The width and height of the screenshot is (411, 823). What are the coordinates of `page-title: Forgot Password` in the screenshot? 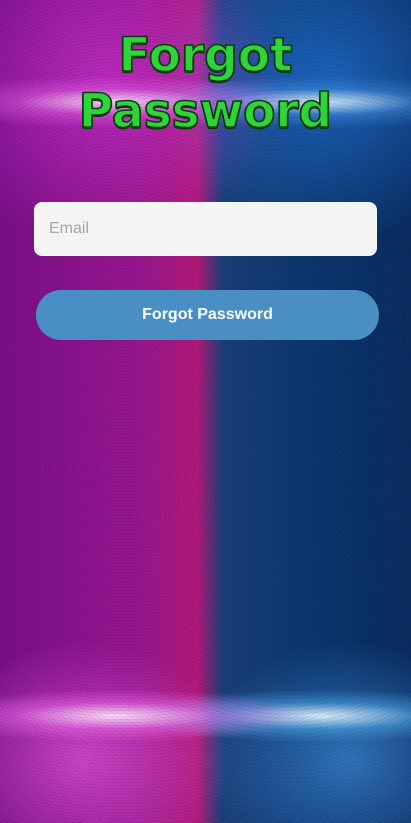 It's located at (205, 83).